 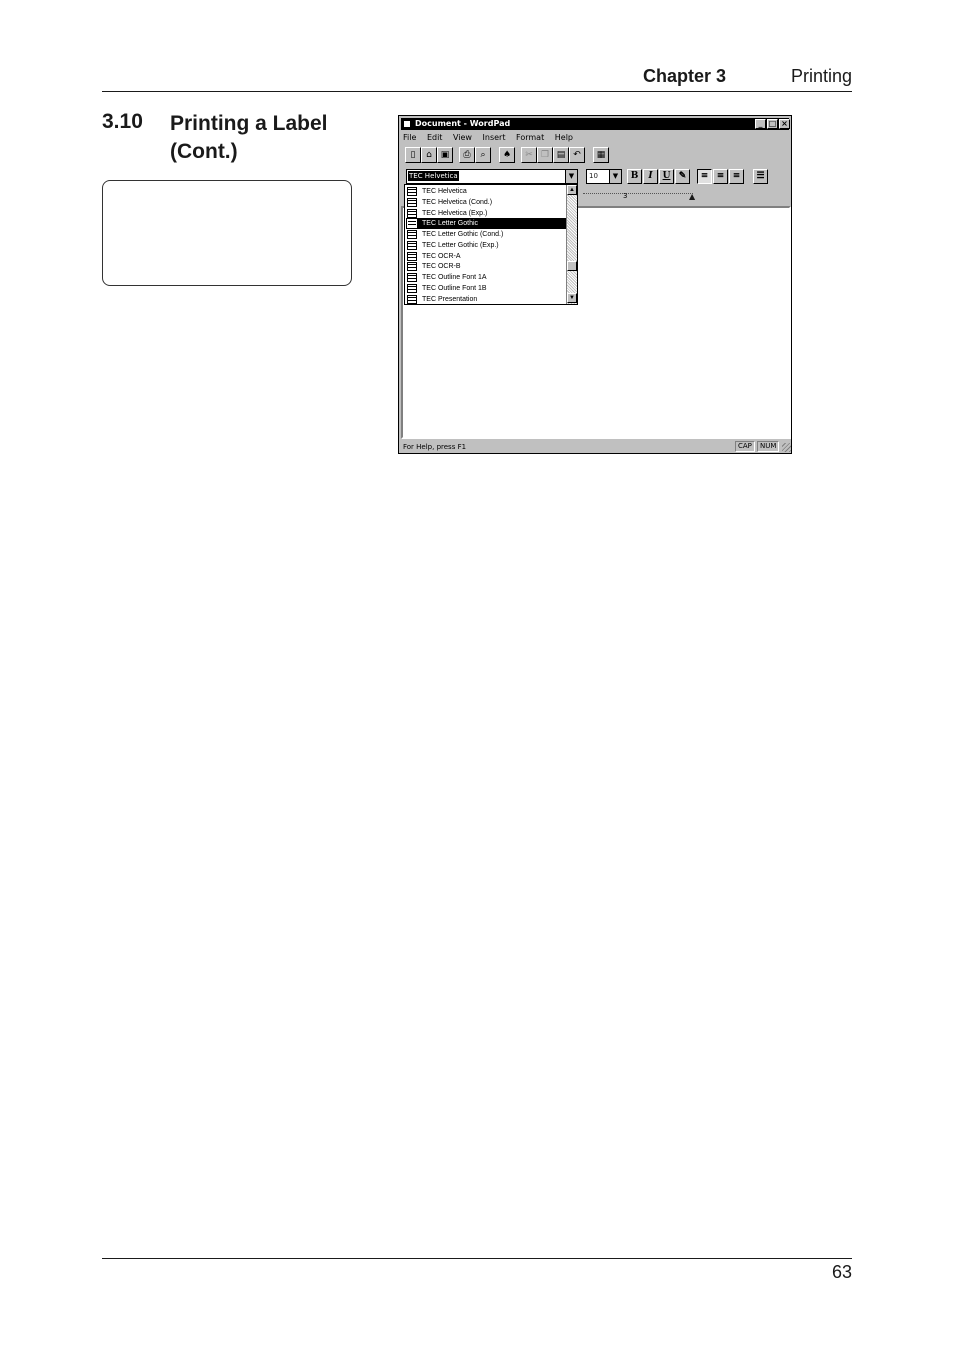 I want to click on menu-edit: Edit, so click(x=435, y=137).